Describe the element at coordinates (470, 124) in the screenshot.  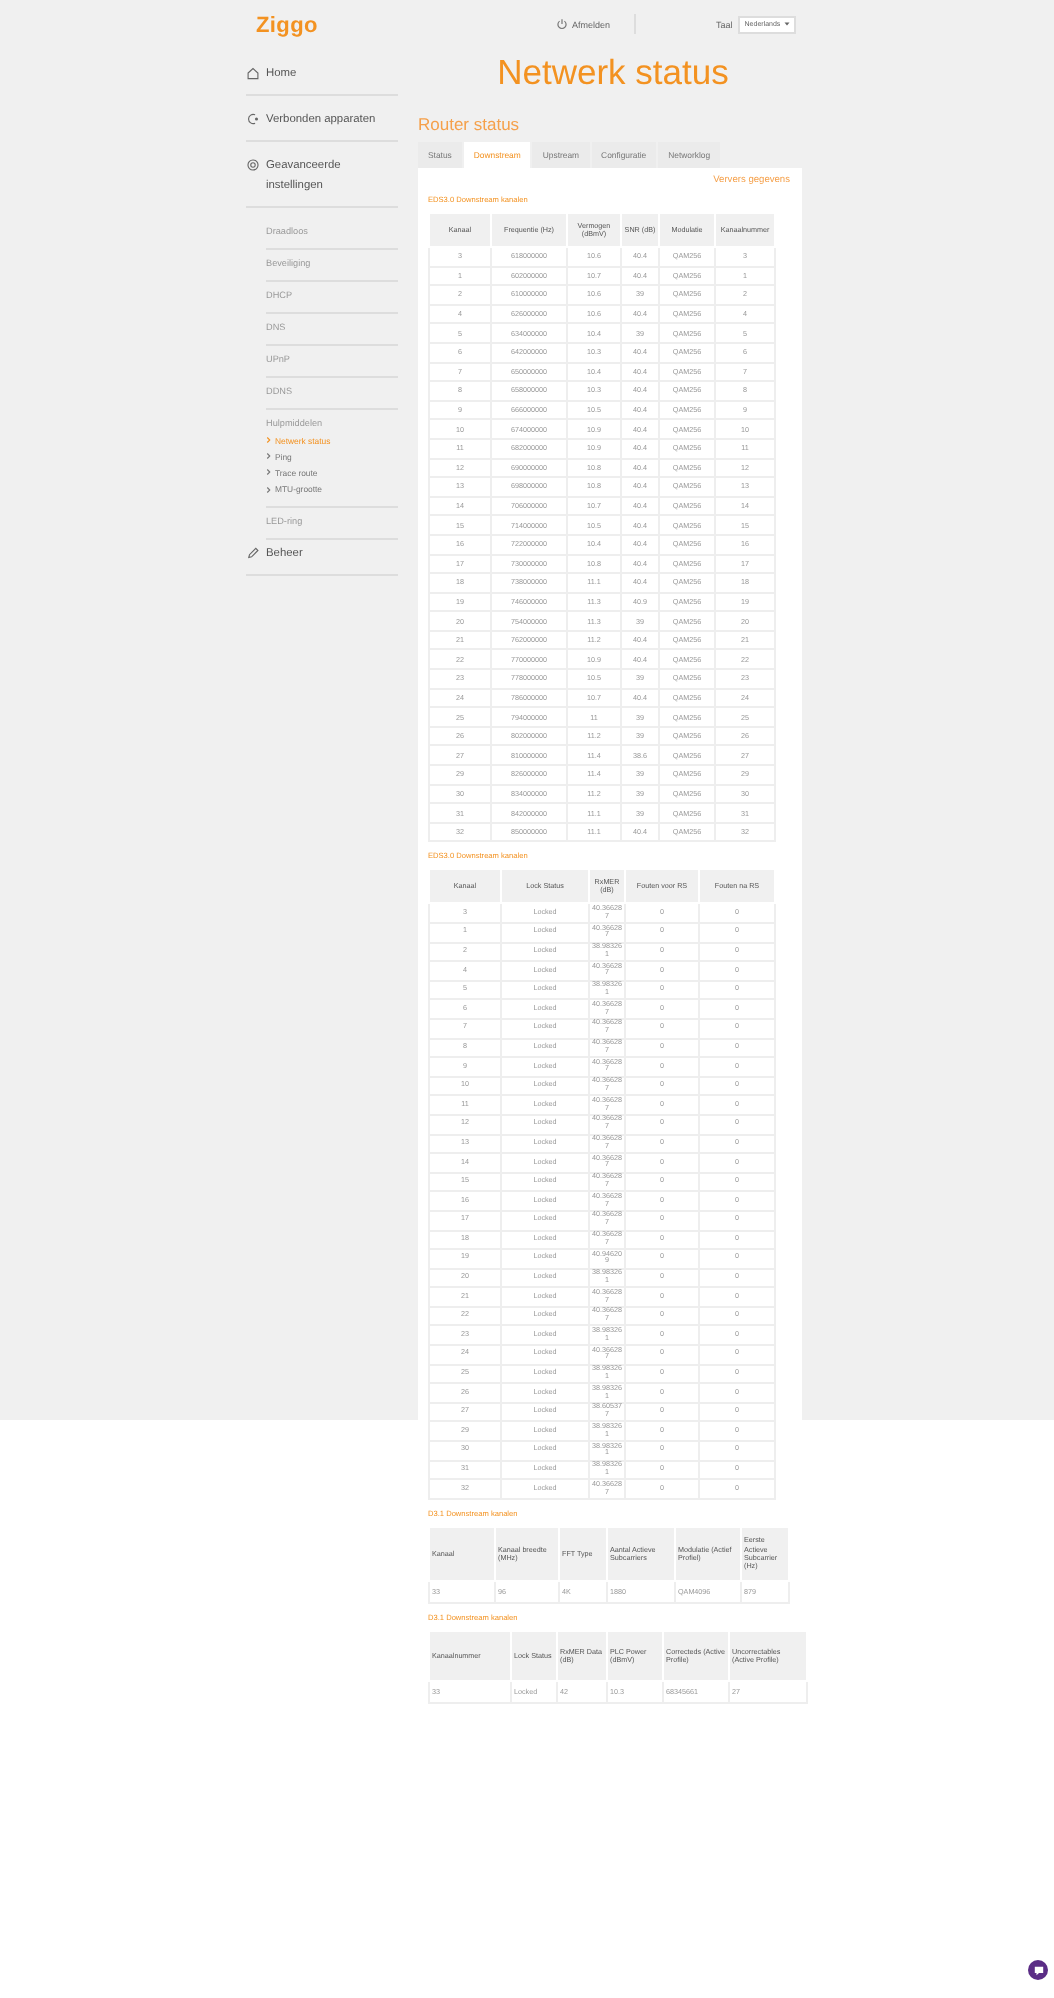
I see `section-heading: Router status` at that location.